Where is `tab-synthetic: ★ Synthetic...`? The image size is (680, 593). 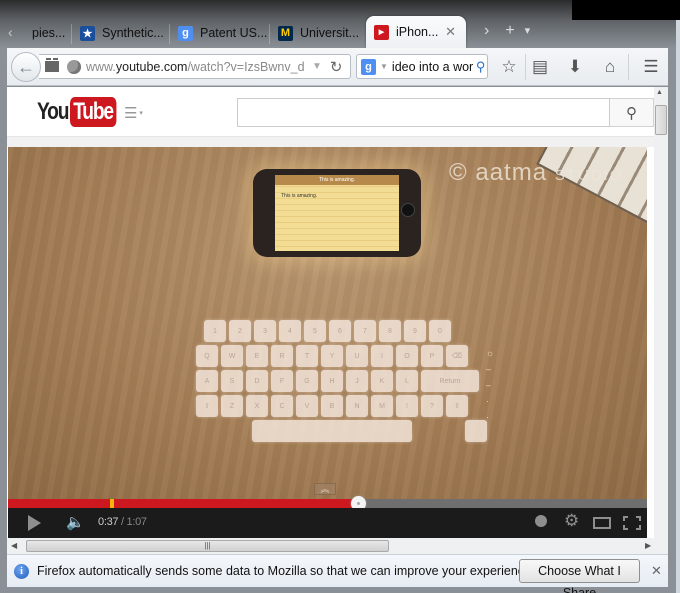
tab-synthetic: ★ Synthetic... is located at coordinates (121, 33).